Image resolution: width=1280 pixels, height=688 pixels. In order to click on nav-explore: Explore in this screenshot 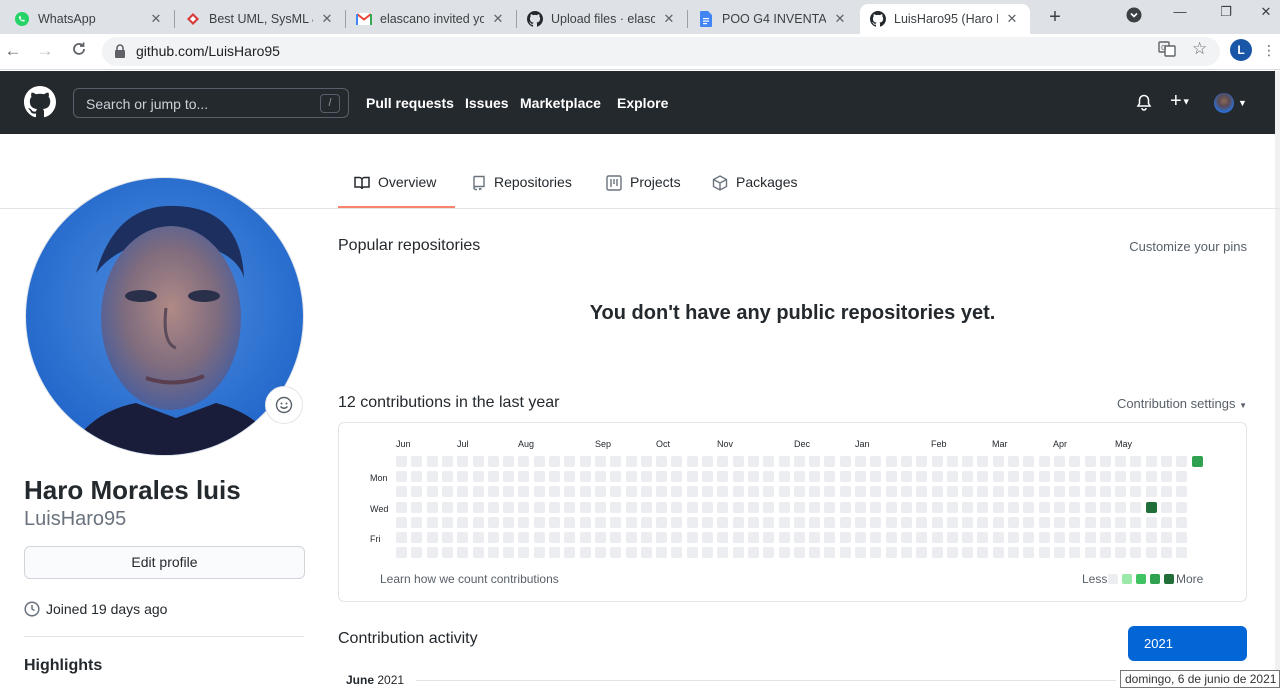, I will do `click(642, 103)`.